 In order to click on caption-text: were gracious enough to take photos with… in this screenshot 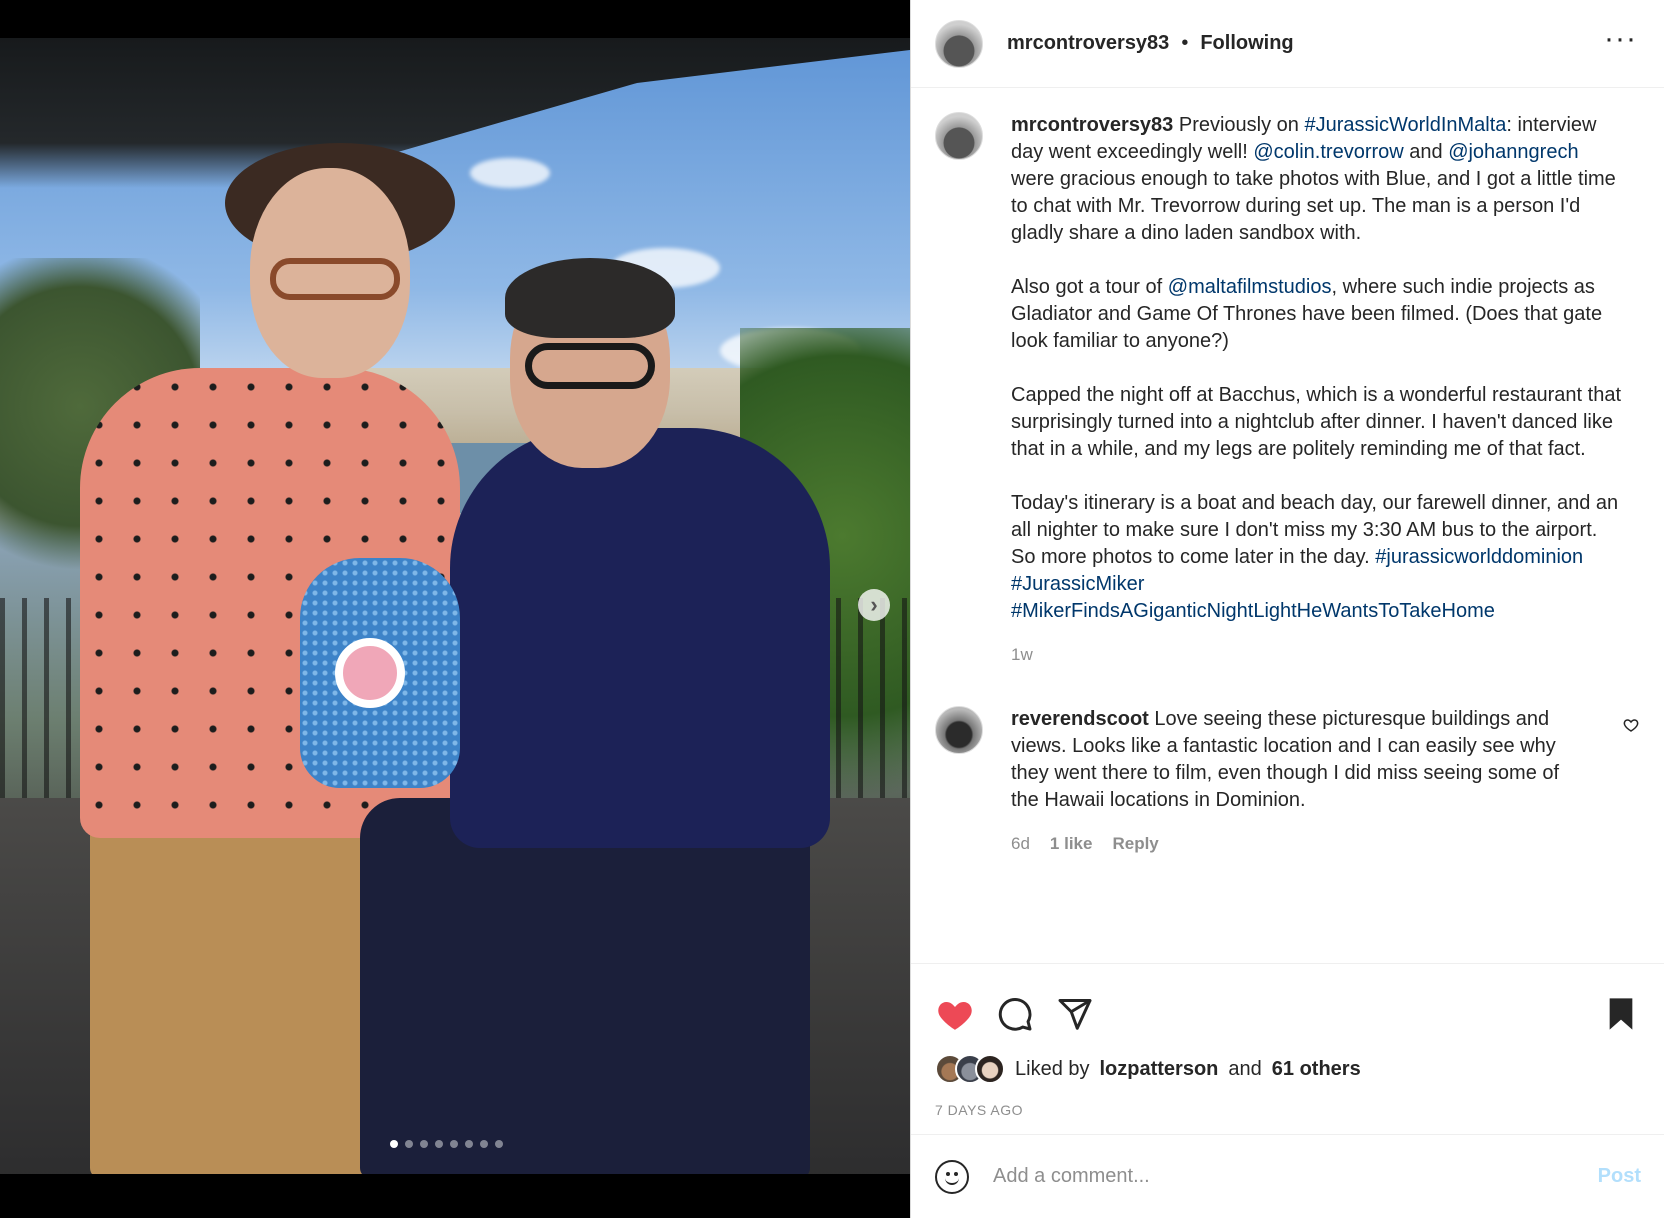, I will do `click(1313, 206)`.